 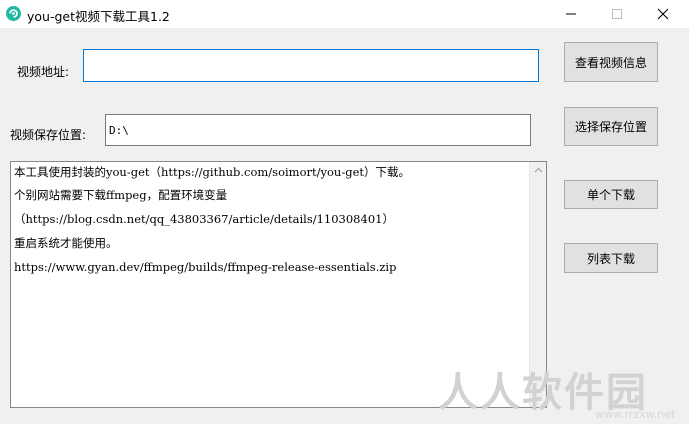 I want to click on save-path-input, so click(x=318, y=130).